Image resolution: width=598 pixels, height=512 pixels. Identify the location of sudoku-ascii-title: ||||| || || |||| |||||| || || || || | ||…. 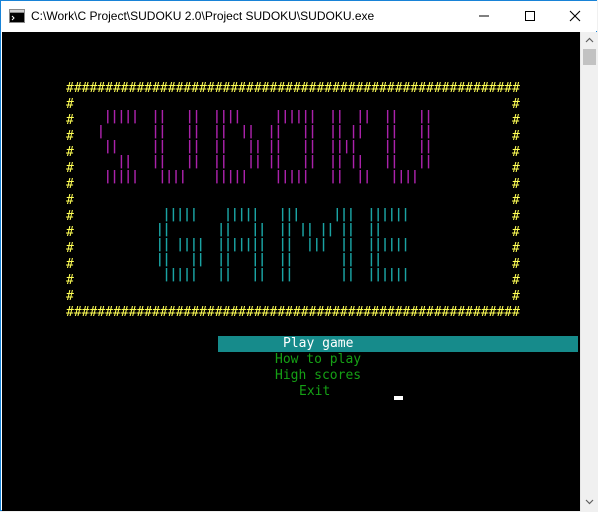
(265, 146).